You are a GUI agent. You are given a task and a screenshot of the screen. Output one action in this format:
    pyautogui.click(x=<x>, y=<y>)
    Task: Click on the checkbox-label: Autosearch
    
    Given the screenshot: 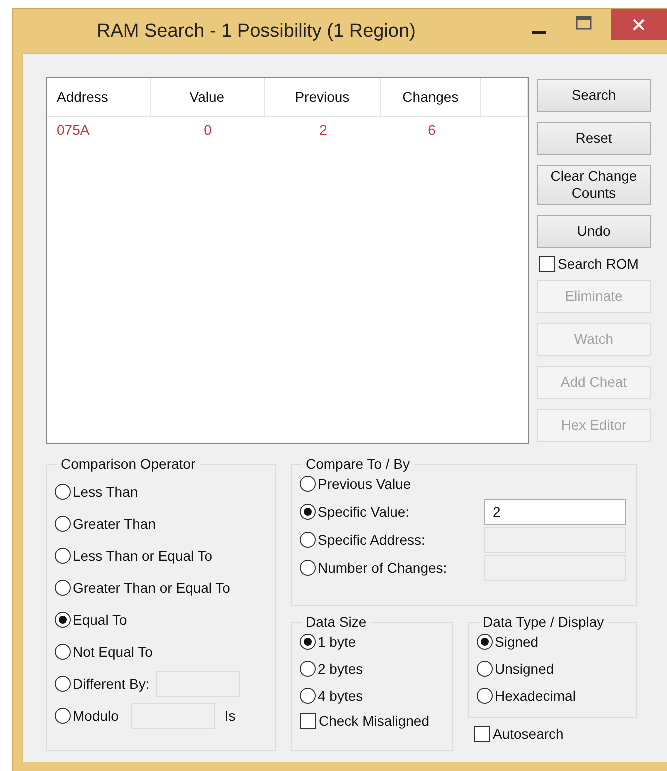 What is the action you would take?
    pyautogui.click(x=528, y=734)
    